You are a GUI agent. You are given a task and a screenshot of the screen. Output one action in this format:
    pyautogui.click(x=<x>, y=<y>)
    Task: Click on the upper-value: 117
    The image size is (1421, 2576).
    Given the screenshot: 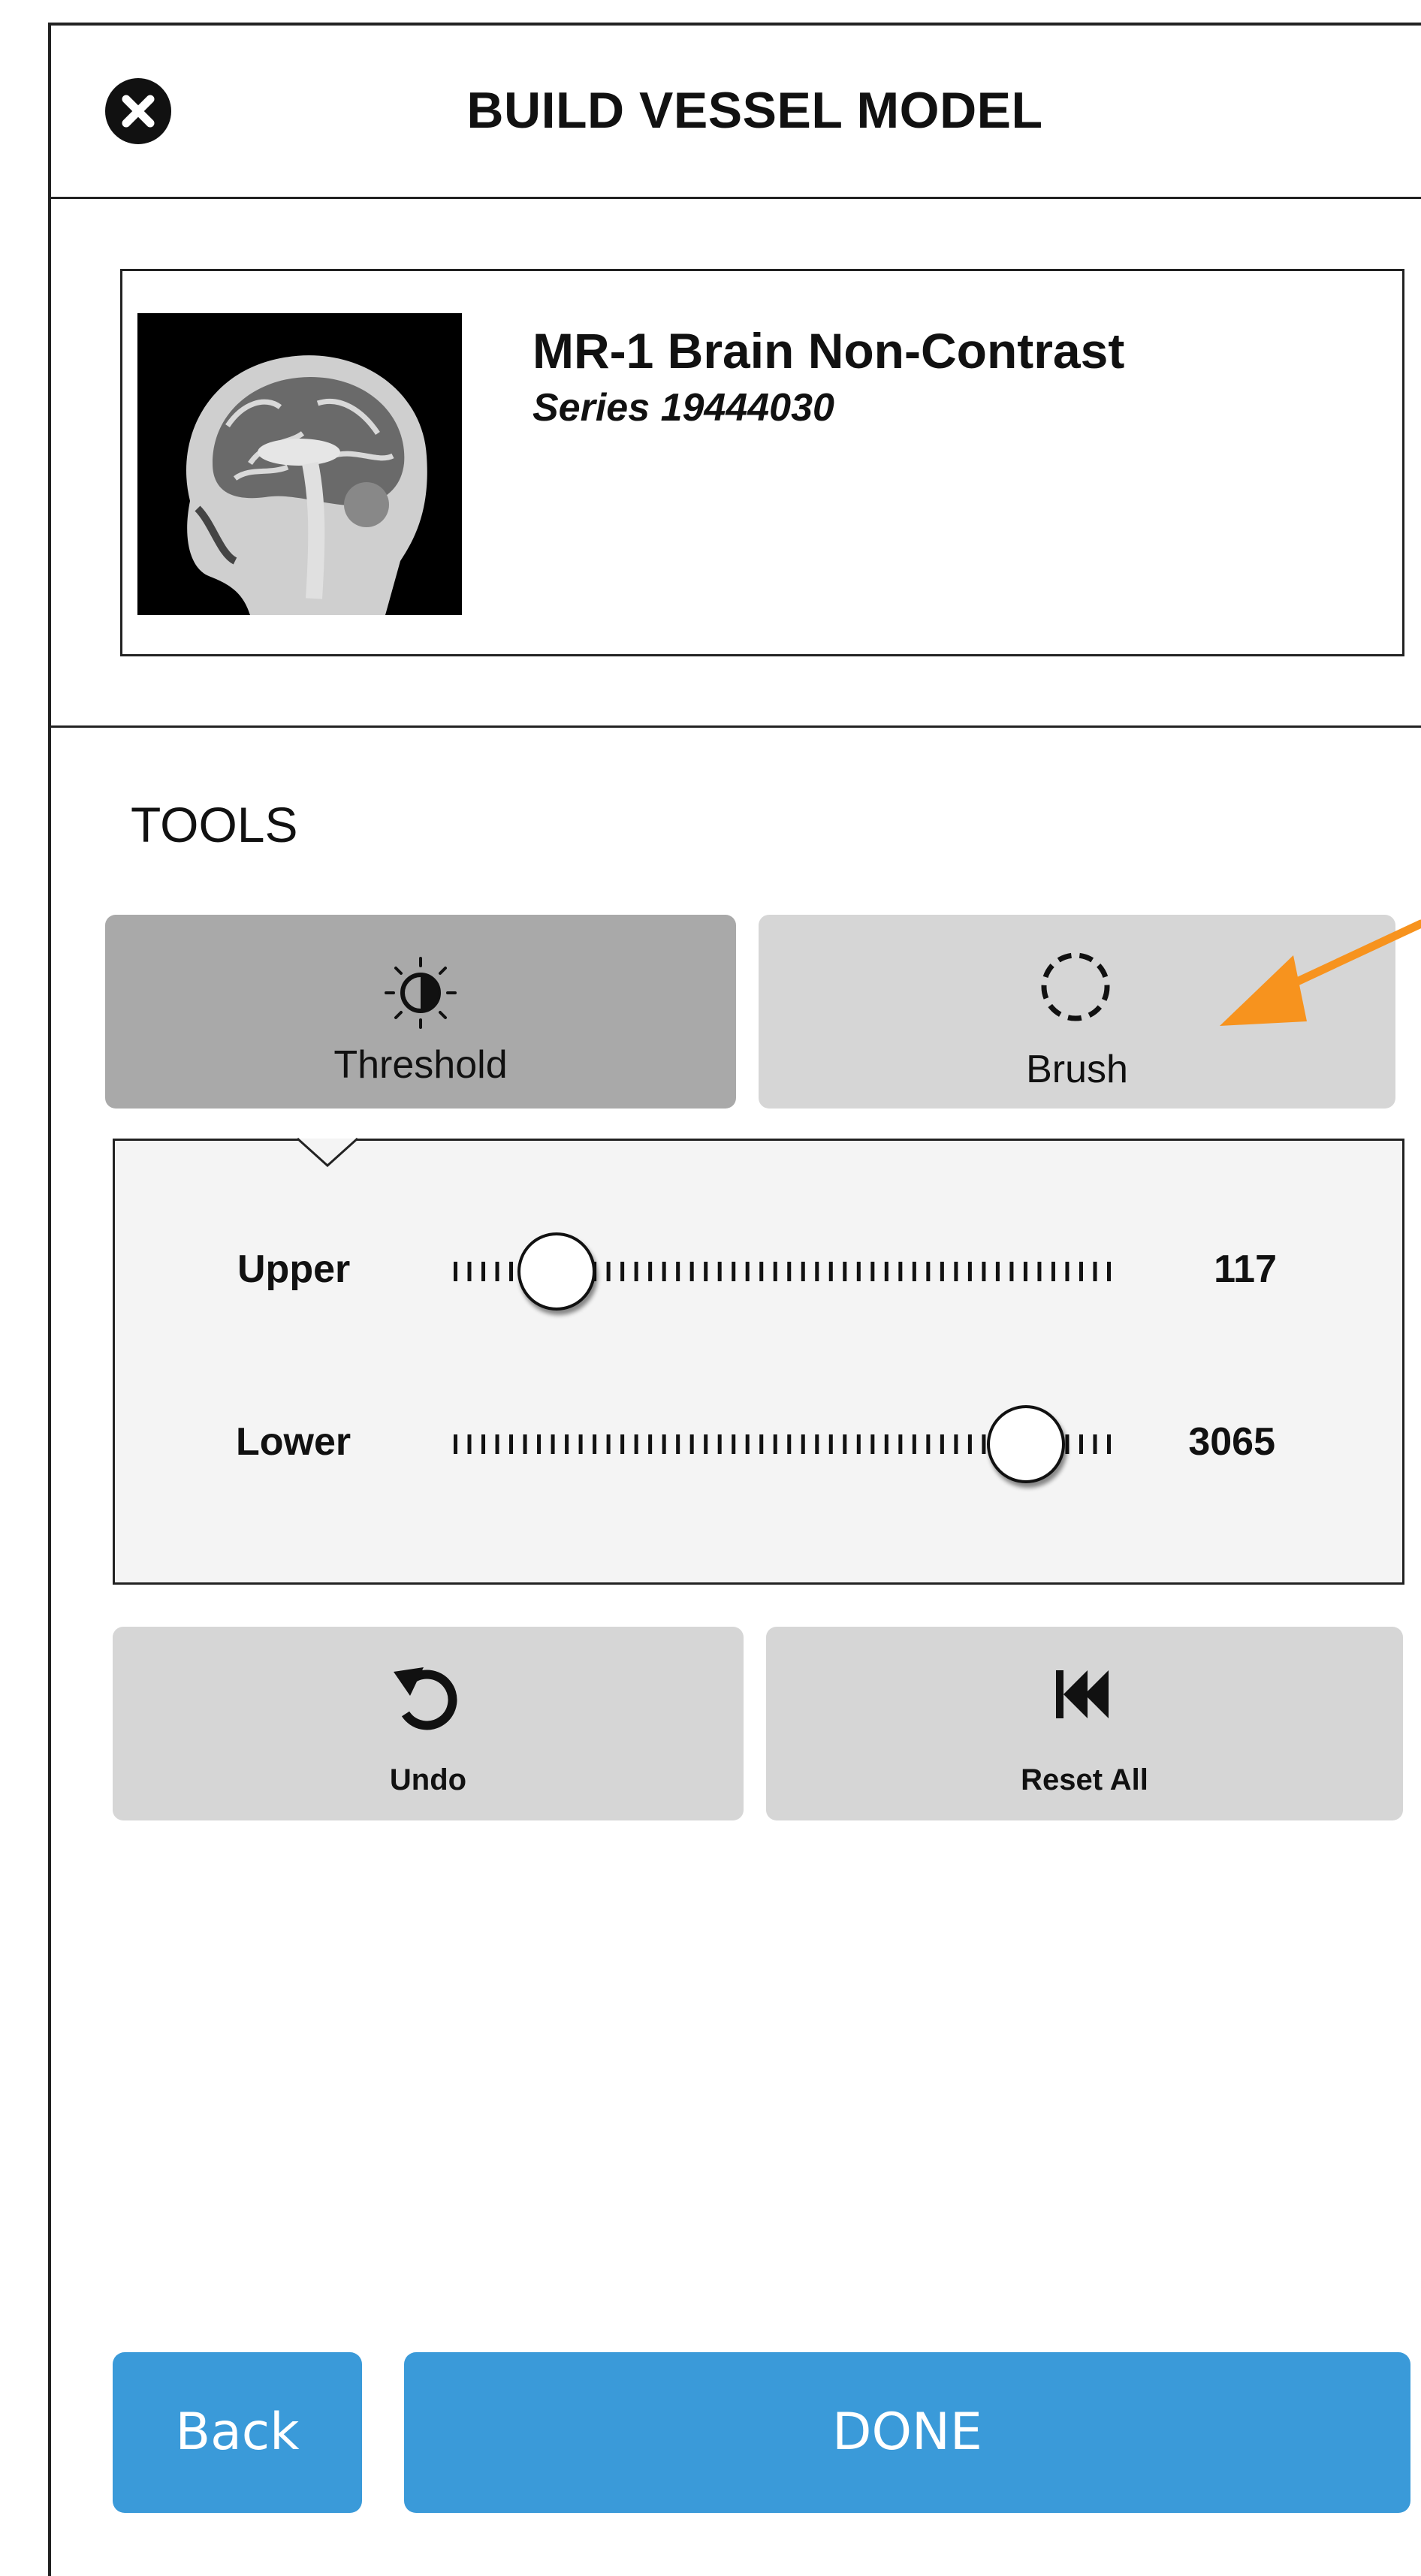 What is the action you would take?
    pyautogui.click(x=1245, y=1269)
    